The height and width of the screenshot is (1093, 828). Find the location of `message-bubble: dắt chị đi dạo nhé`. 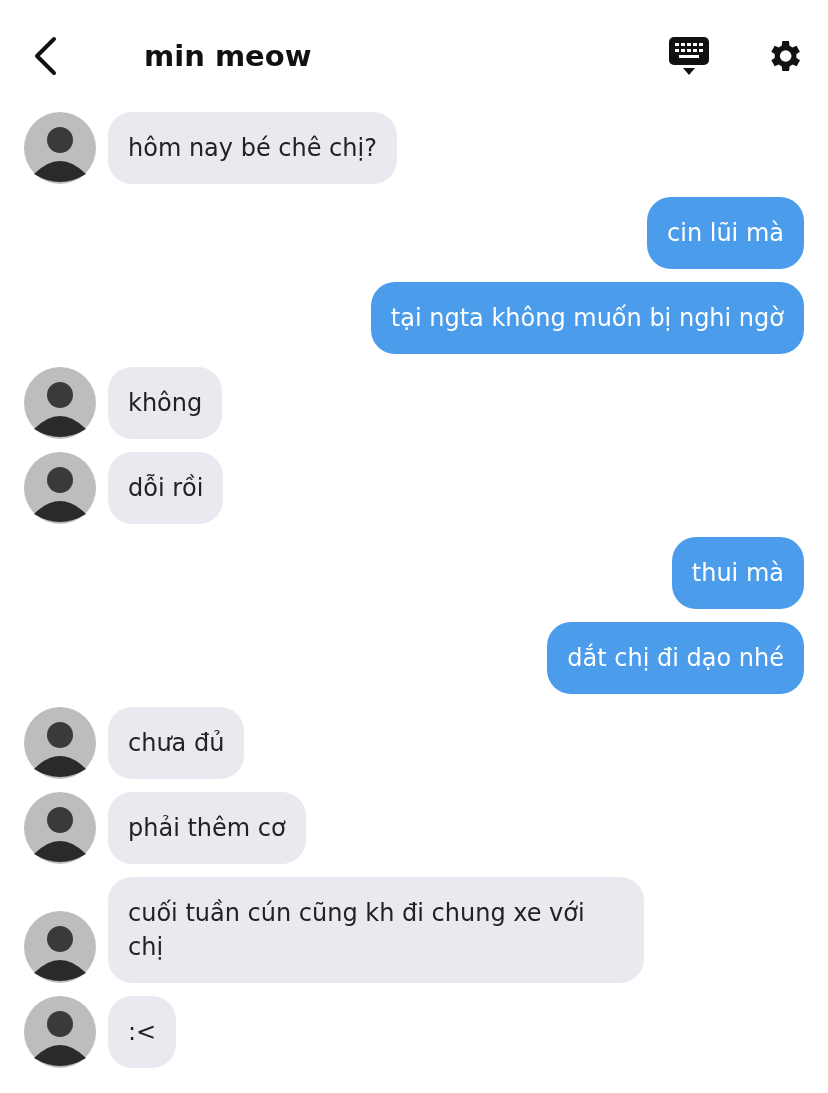

message-bubble: dắt chị đi dạo nhé is located at coordinates (675, 658).